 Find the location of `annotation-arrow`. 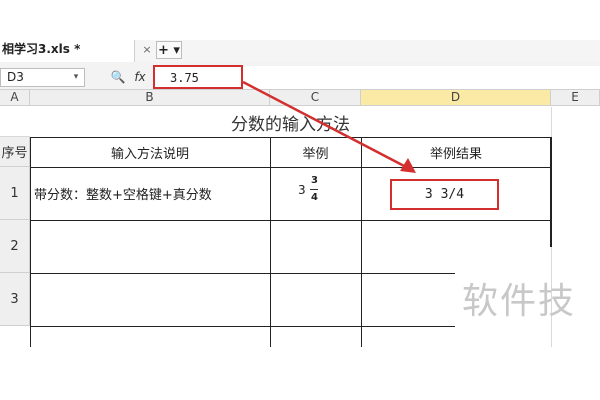

annotation-arrow is located at coordinates (329, 126).